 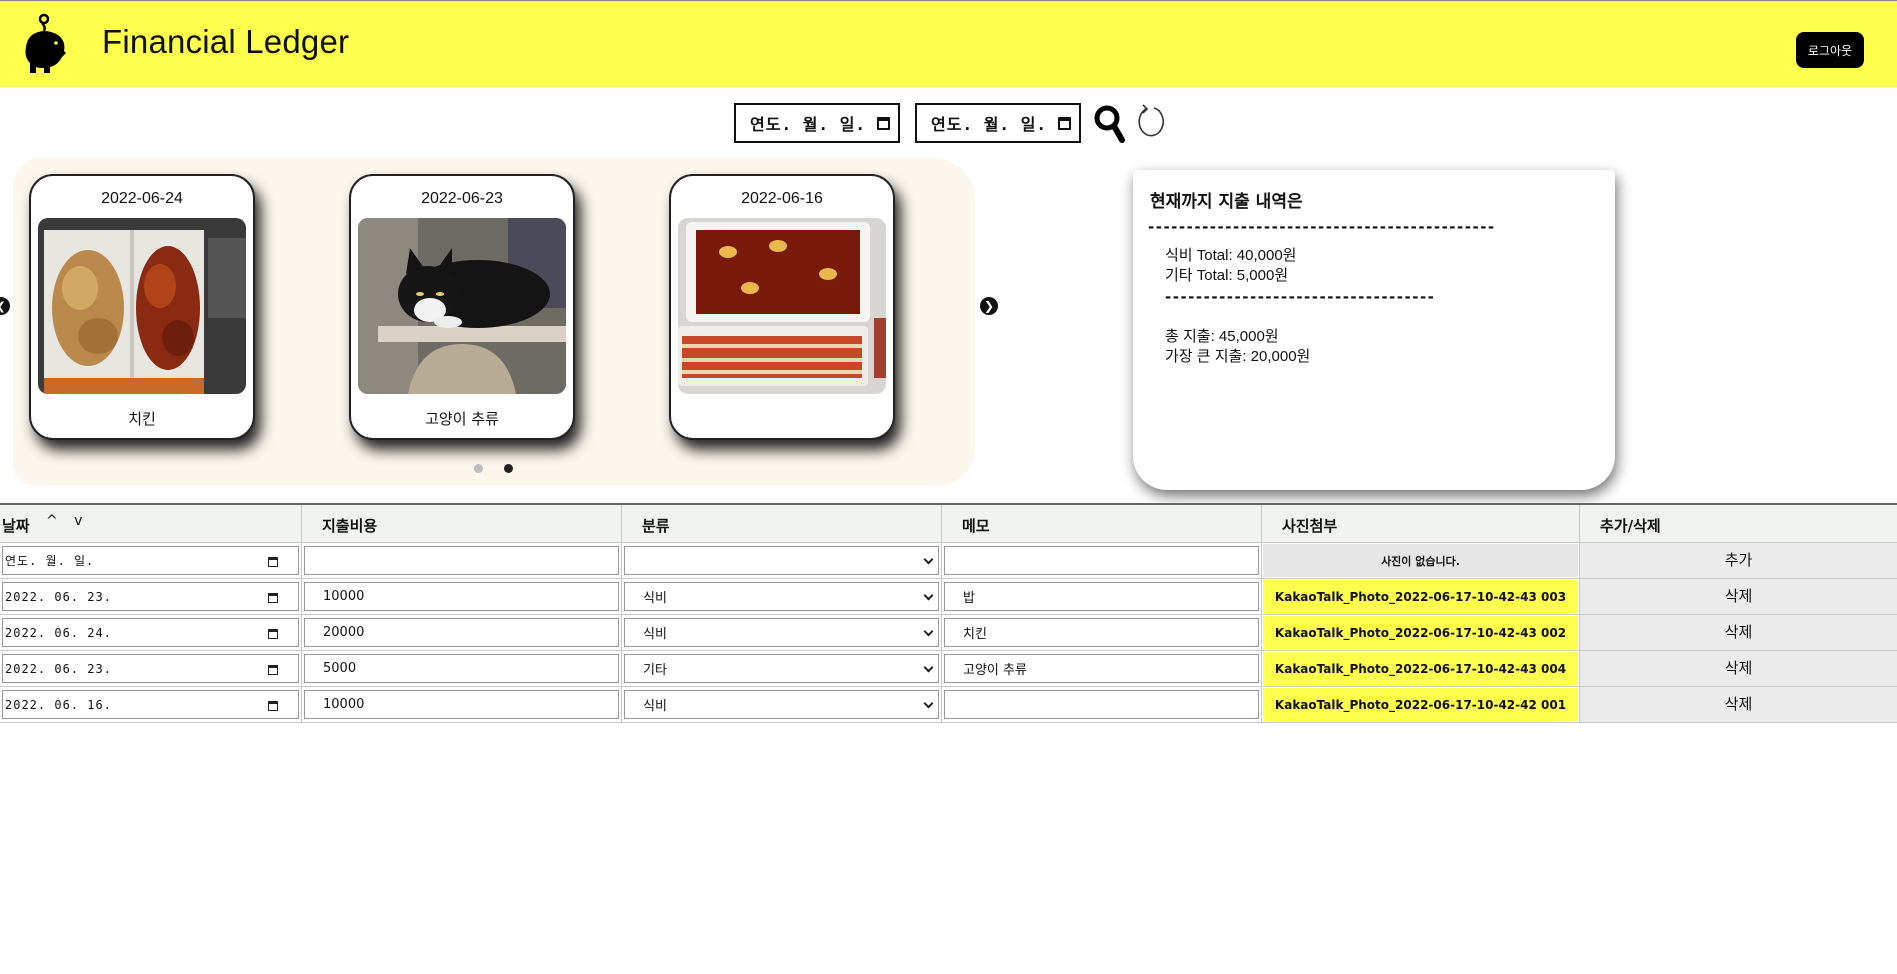 What do you see at coordinates (989, 124) in the screenshot?
I see `end-date-value: 연도. 월. 일.` at bounding box center [989, 124].